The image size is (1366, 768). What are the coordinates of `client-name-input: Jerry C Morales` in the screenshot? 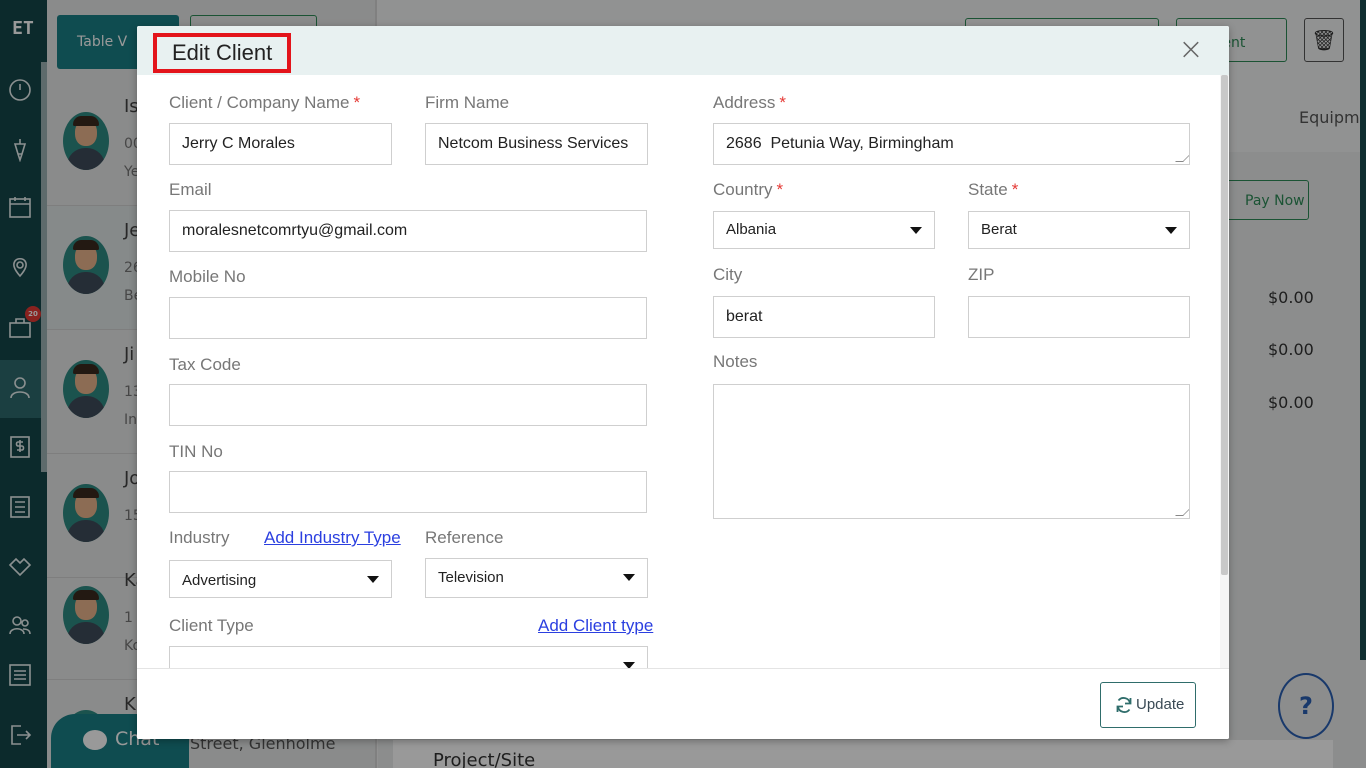 It's located at (280, 144).